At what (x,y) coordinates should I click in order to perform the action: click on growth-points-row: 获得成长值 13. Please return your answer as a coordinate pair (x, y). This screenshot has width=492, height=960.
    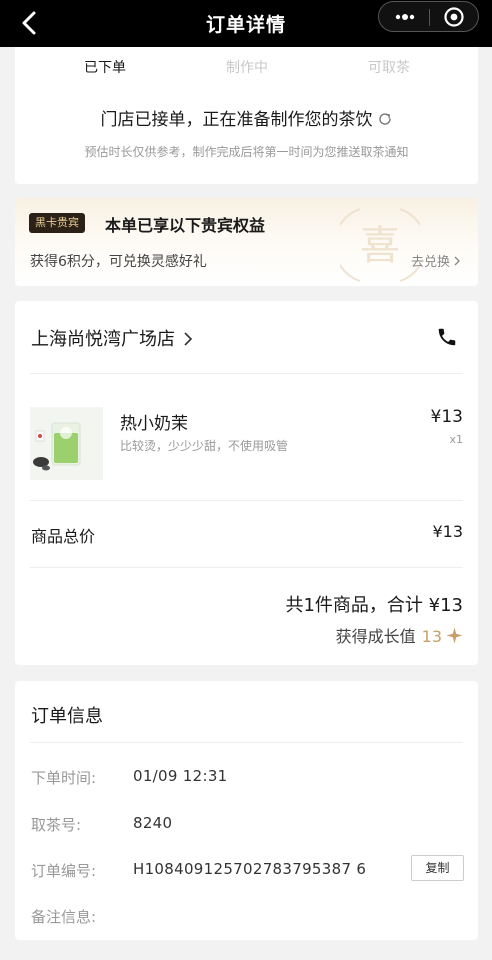
    Looking at the image, I should click on (399, 635).